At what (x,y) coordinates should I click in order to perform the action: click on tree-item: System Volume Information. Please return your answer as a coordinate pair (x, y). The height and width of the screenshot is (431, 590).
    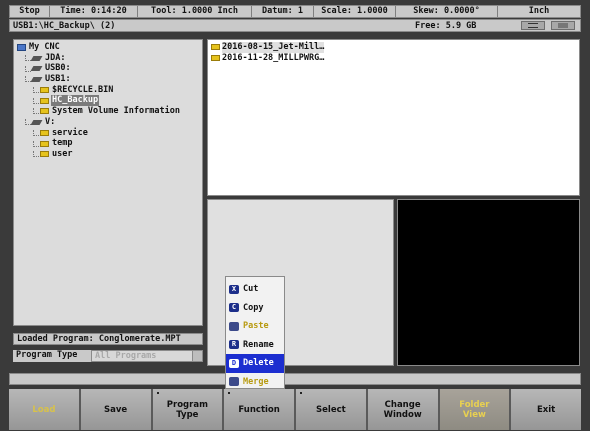
    Looking at the image, I should click on (108, 111).